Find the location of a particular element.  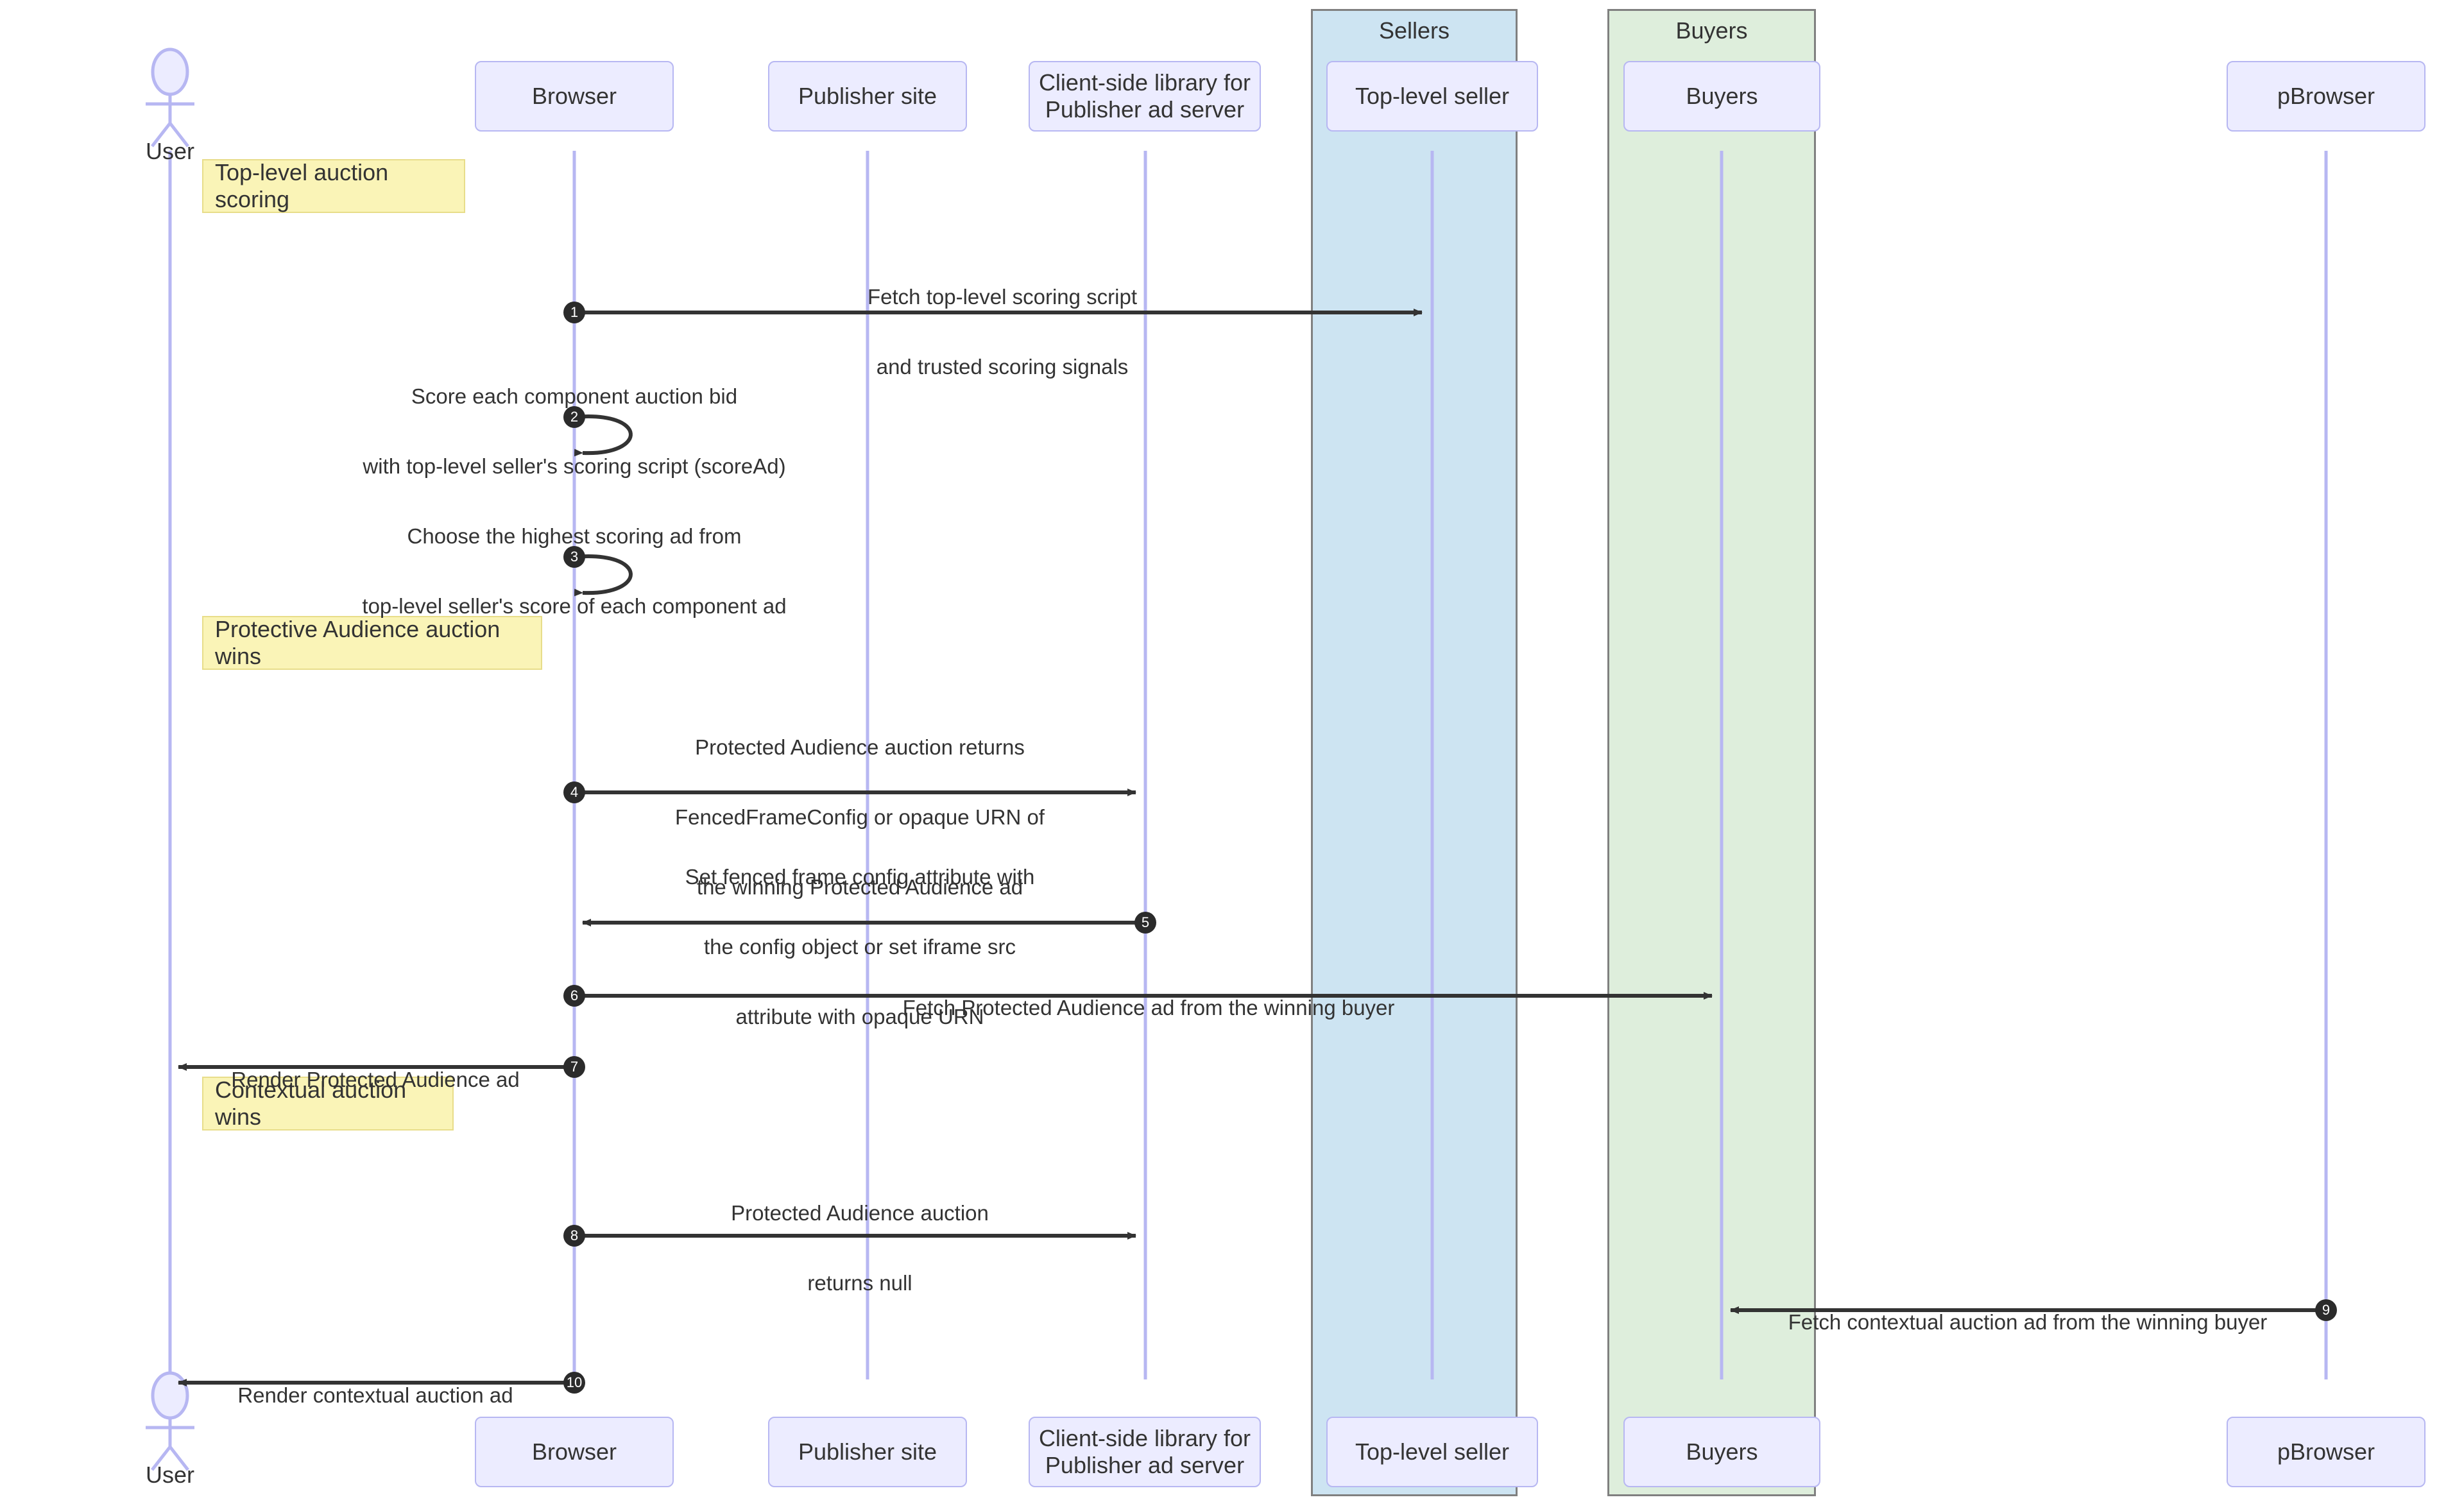

participant-label-pbrowser-bottom: pBrowser is located at coordinates (2326, 1451).